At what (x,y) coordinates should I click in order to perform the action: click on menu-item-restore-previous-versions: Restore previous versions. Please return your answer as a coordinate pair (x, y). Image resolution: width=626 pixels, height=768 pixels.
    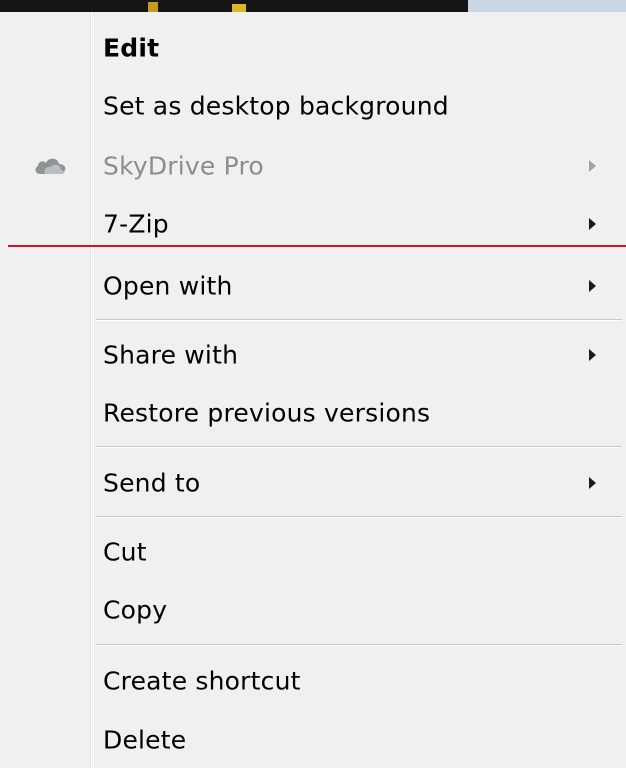
    Looking at the image, I should click on (313, 413).